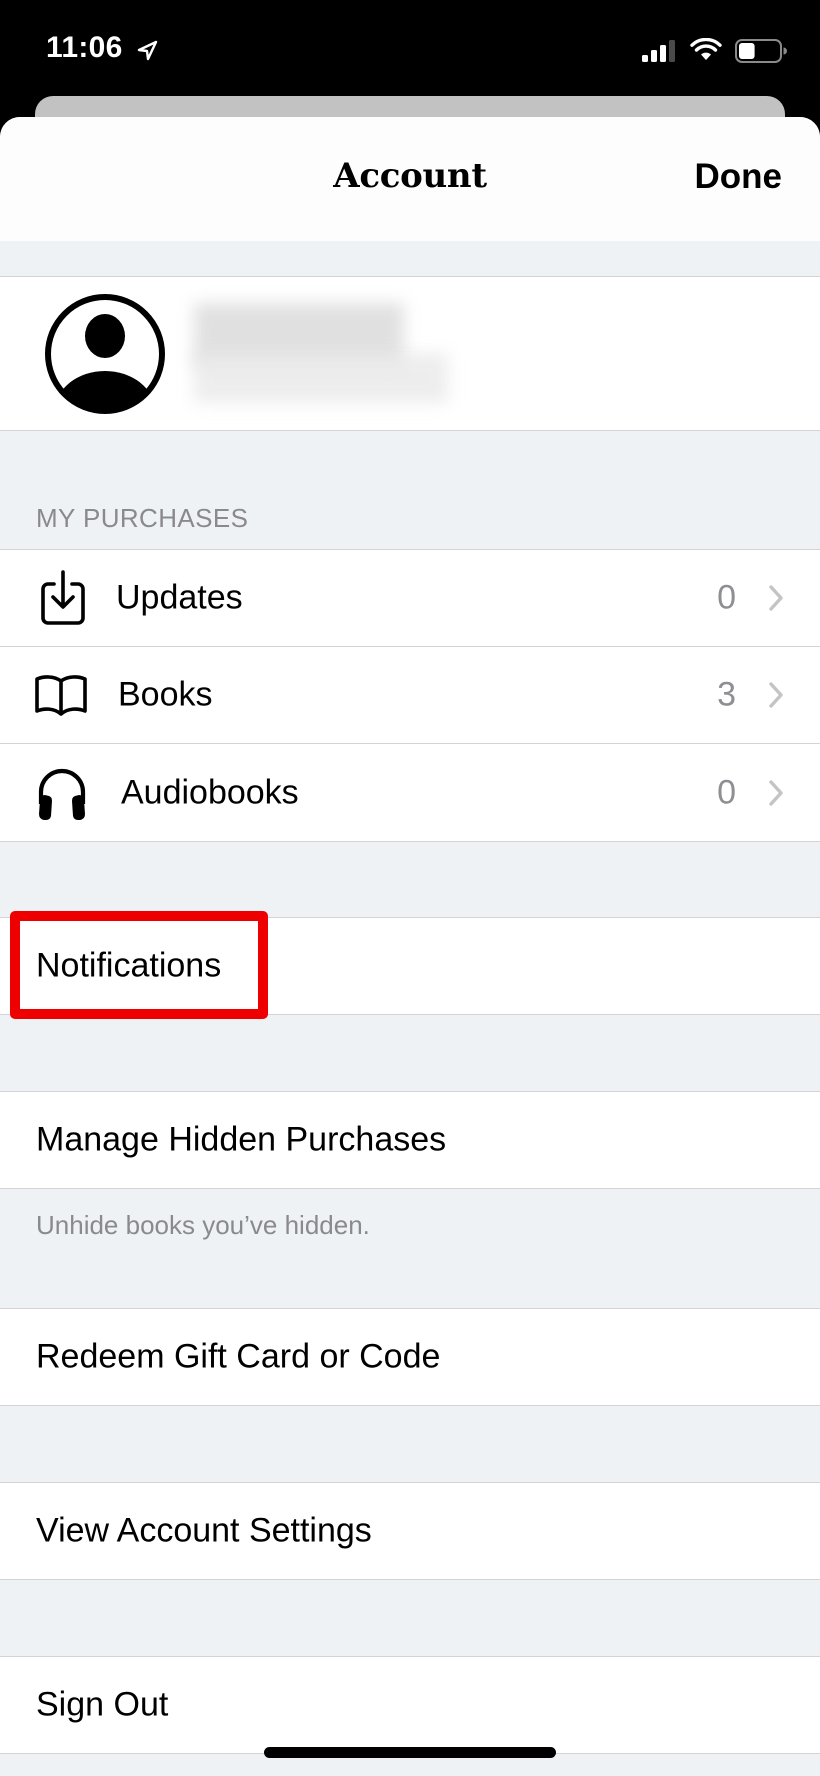 The width and height of the screenshot is (820, 1776). What do you see at coordinates (726, 694) in the screenshot?
I see `purchases-item-count: 3` at bounding box center [726, 694].